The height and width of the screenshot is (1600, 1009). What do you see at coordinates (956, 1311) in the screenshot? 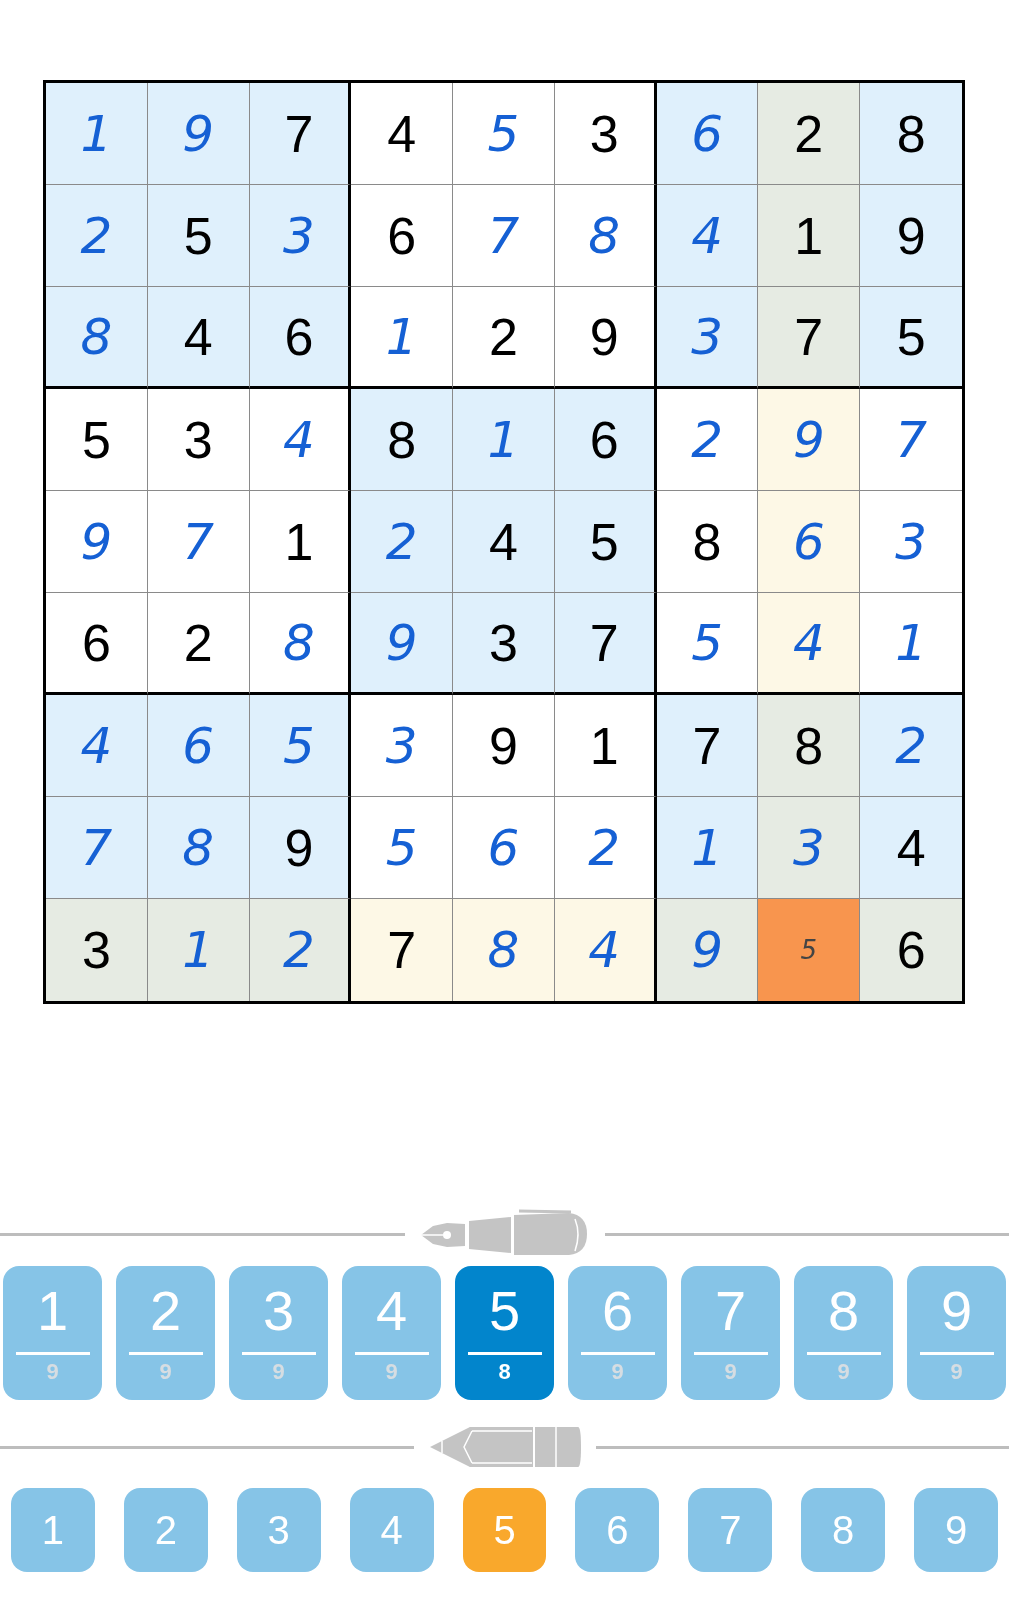
I see `digit-label: 9` at bounding box center [956, 1311].